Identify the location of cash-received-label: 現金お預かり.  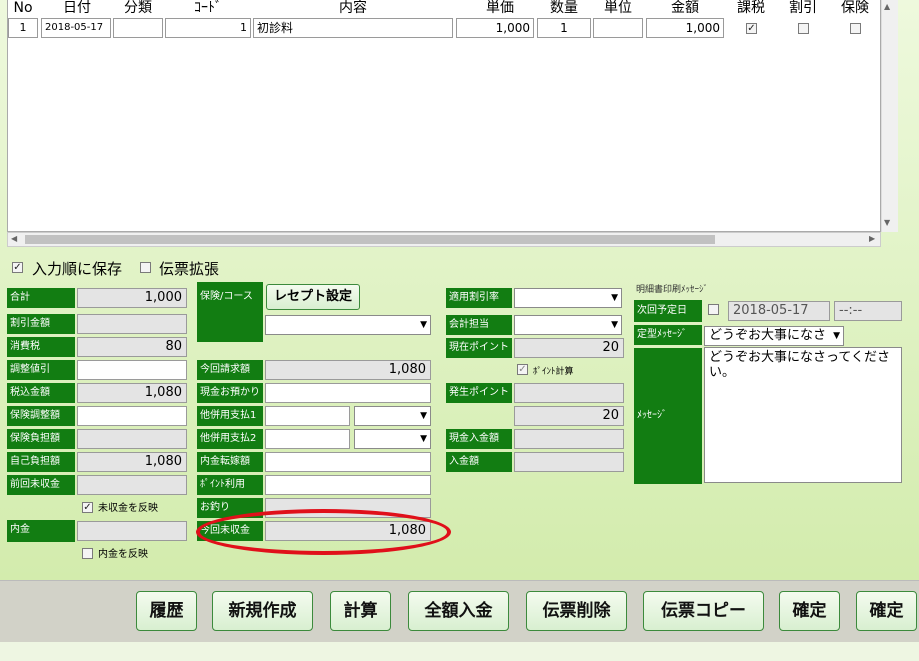
(230, 393).